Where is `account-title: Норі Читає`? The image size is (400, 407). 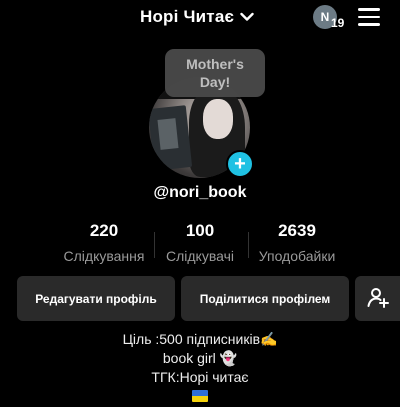
account-title: Норі Читає is located at coordinates (187, 16).